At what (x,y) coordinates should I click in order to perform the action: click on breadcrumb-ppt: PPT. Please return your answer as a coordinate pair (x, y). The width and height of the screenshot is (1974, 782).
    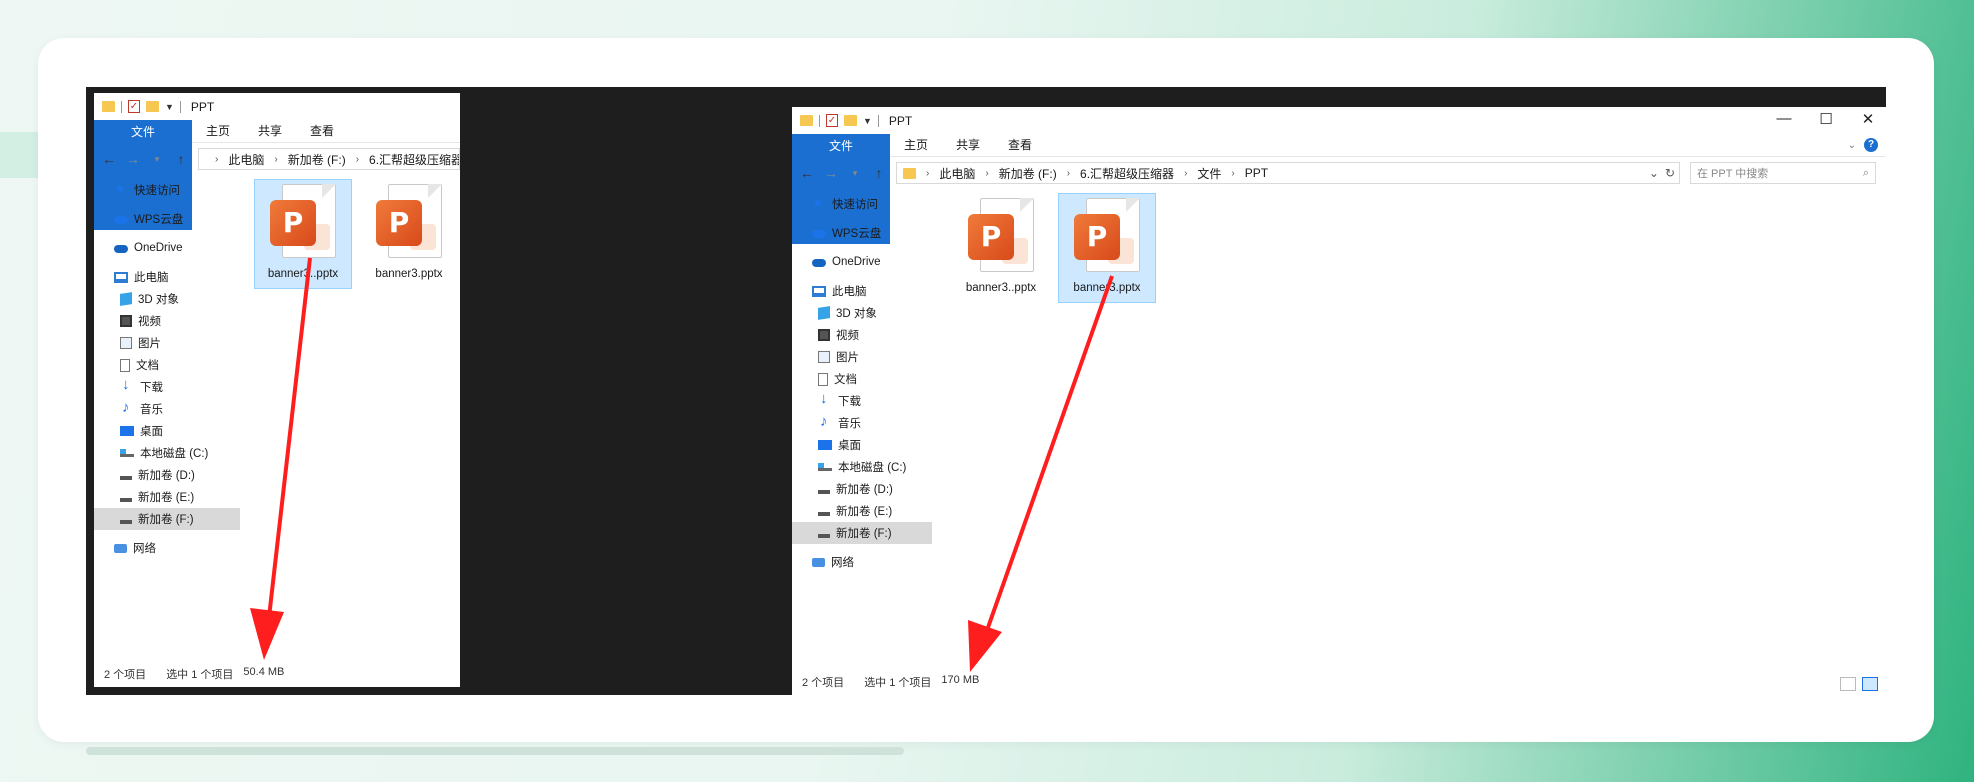
    Looking at the image, I should click on (1256, 173).